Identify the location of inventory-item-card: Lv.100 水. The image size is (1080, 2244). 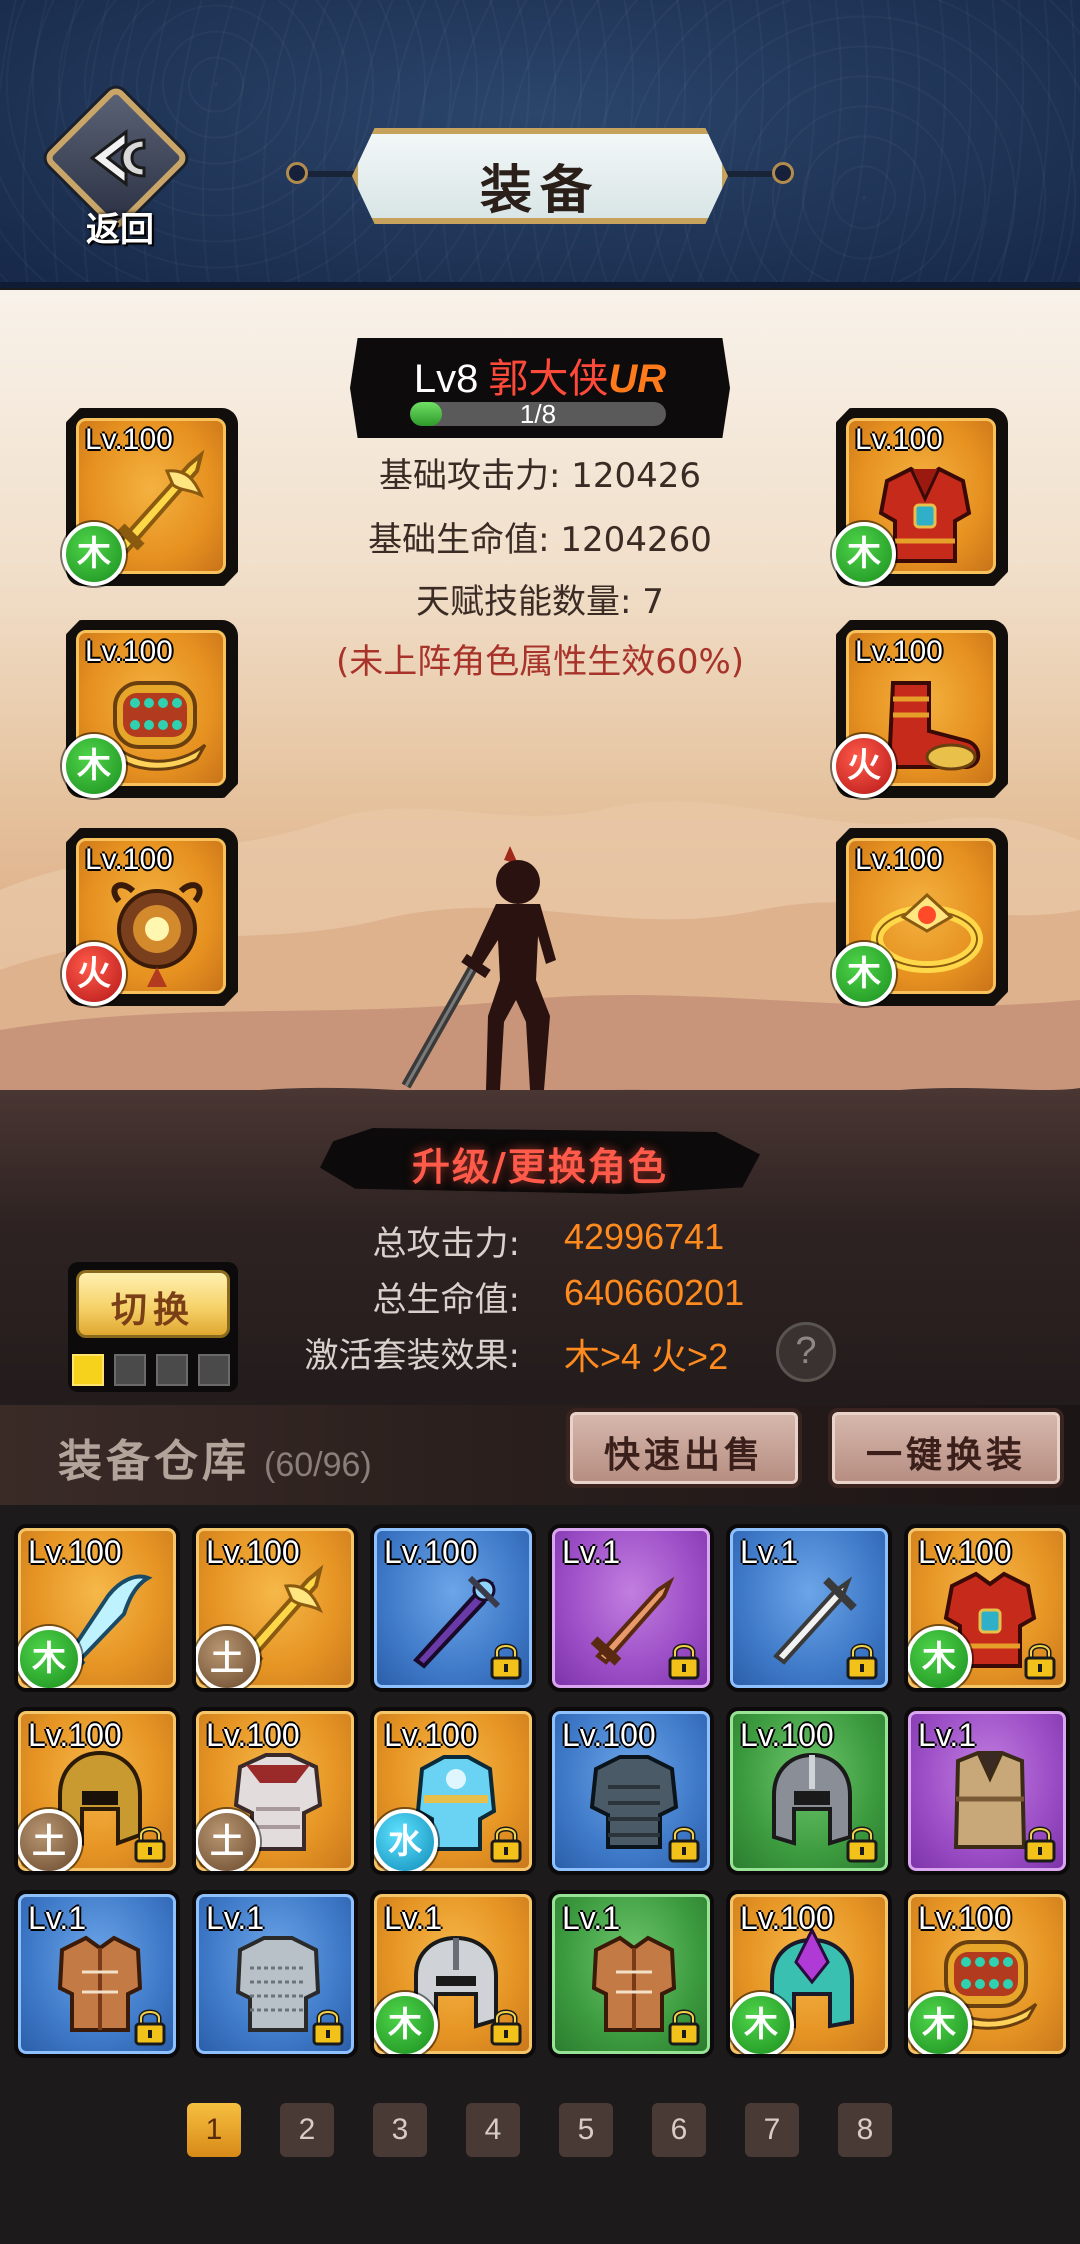
(453, 1791).